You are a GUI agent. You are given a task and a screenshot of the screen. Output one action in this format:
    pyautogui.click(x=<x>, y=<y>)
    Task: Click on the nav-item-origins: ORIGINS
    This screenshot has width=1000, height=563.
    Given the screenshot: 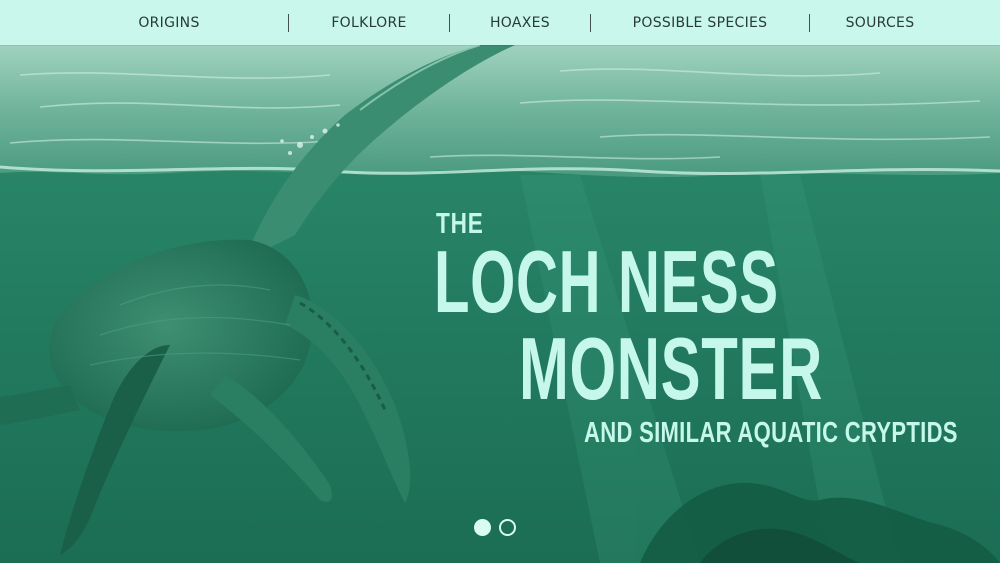 What is the action you would take?
    pyautogui.click(x=168, y=23)
    